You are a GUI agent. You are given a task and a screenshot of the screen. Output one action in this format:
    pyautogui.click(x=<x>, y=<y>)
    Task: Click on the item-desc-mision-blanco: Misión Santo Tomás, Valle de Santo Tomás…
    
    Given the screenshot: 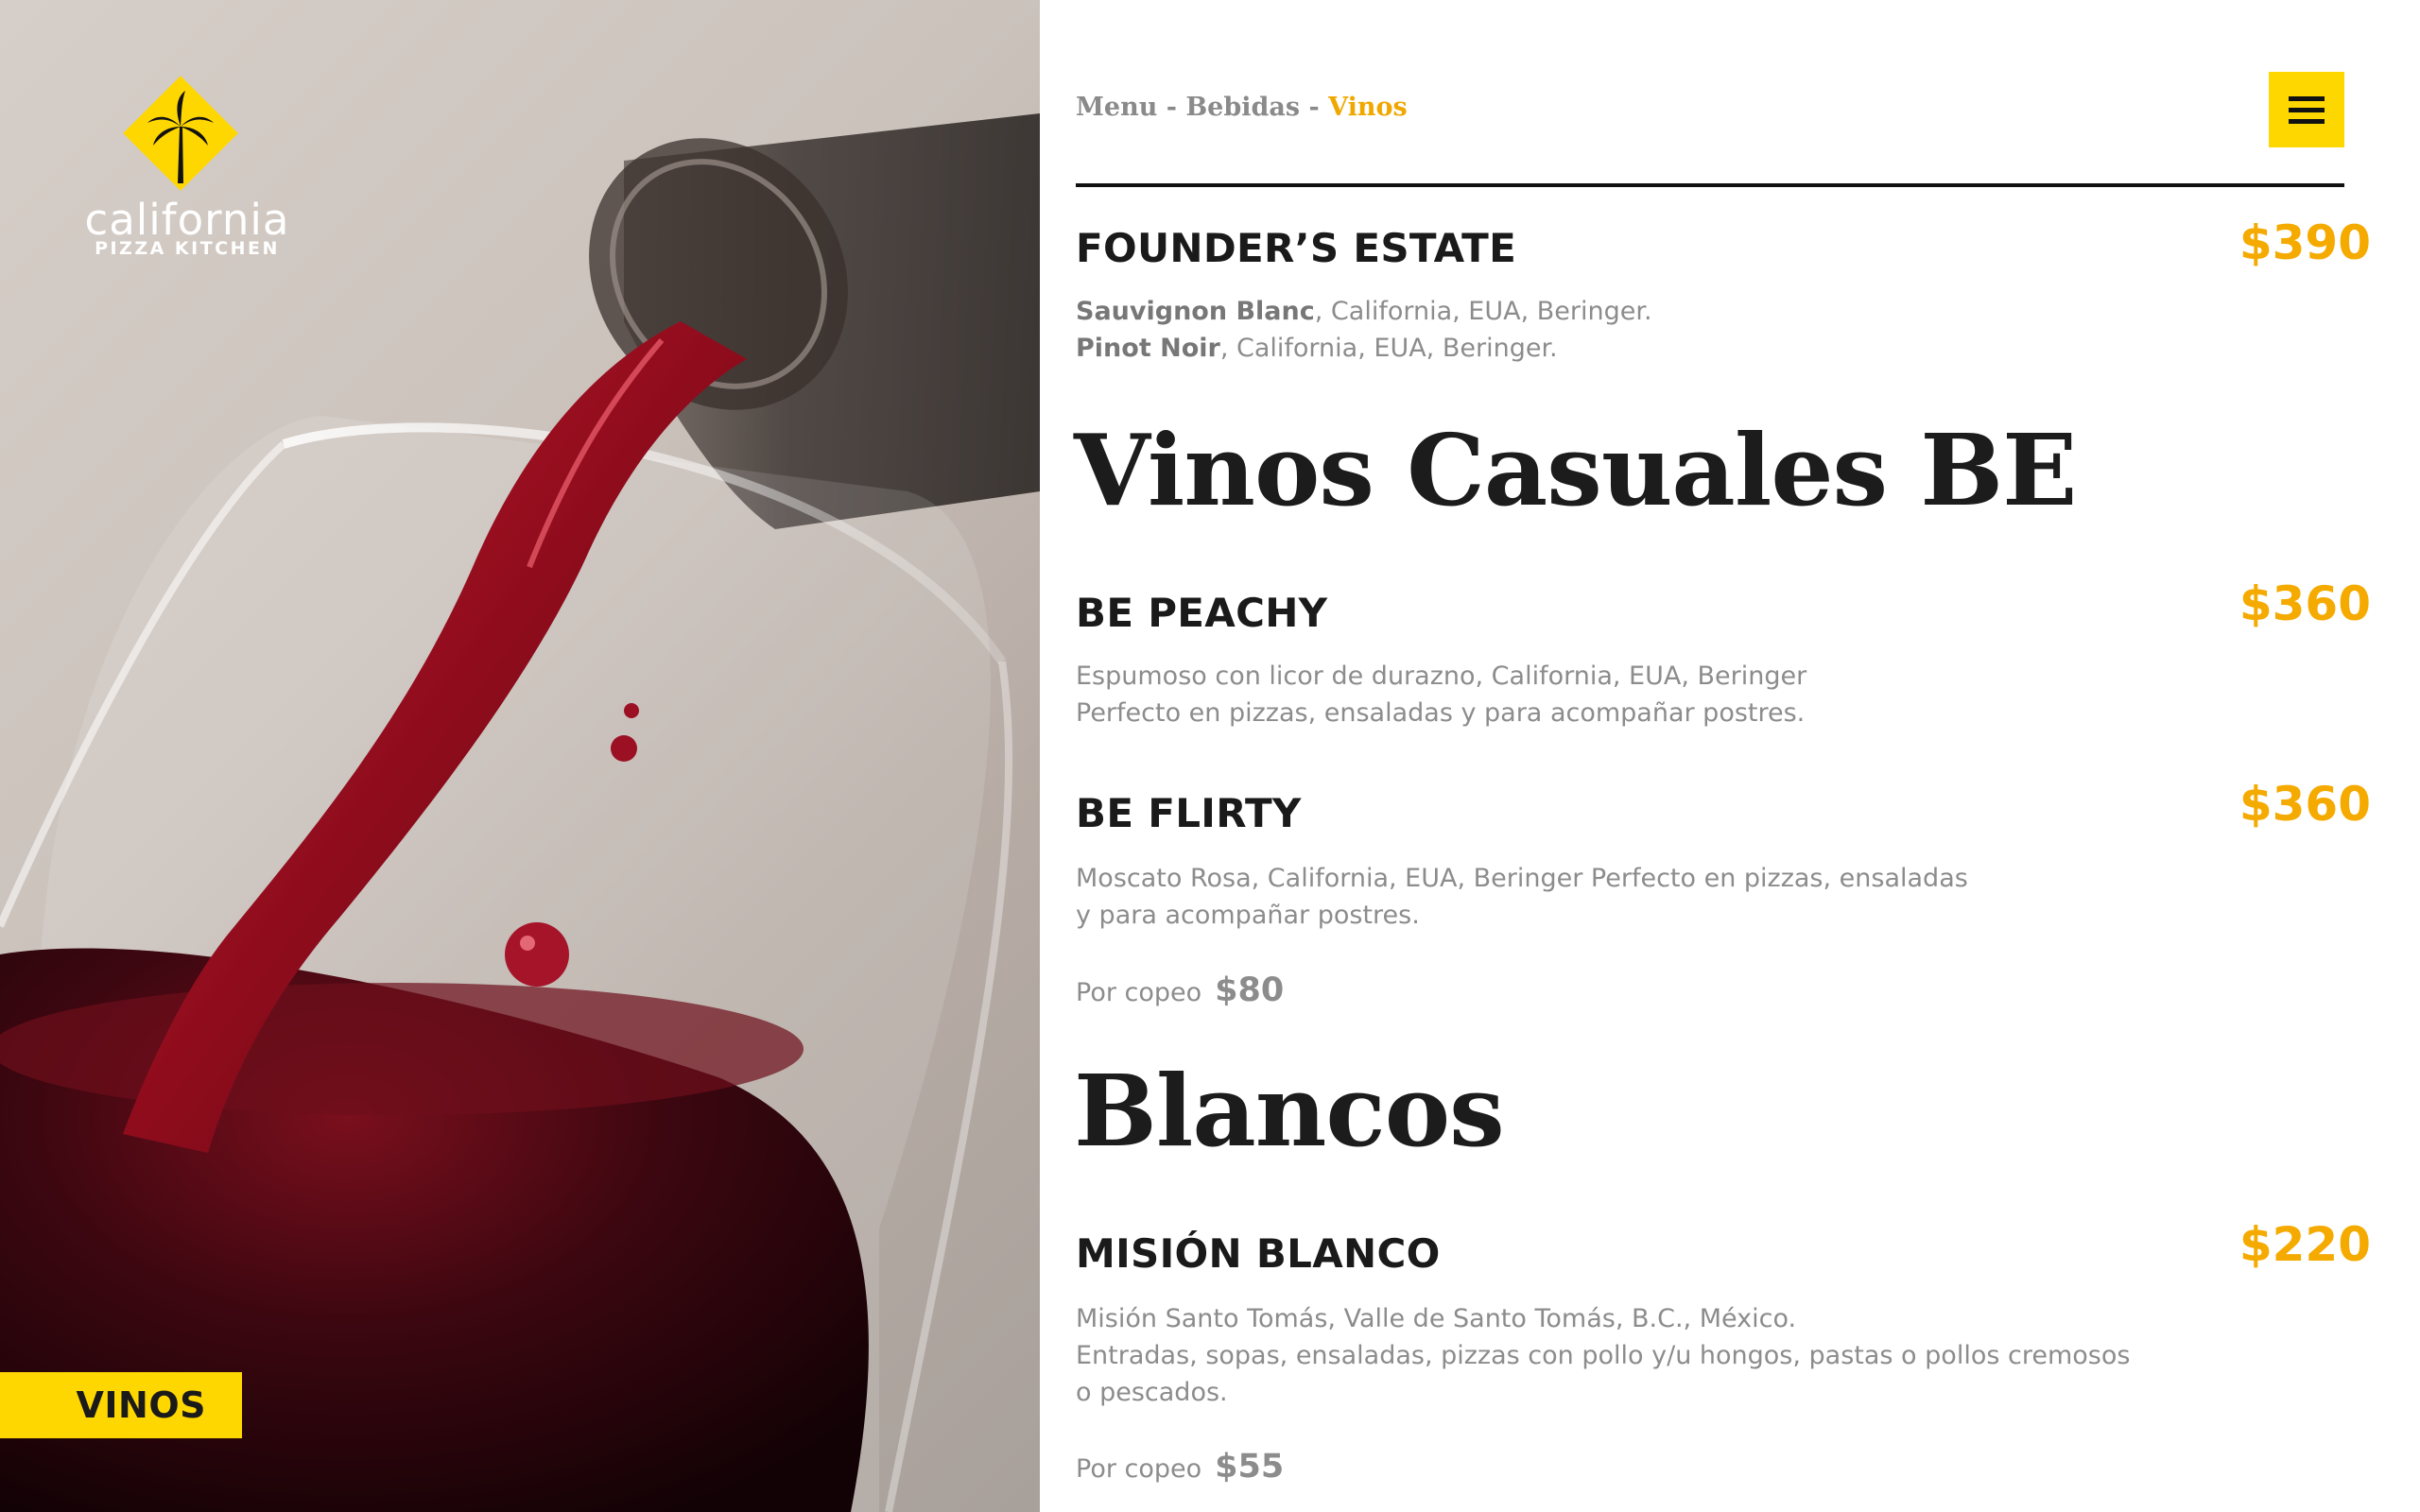 What is the action you would take?
    pyautogui.click(x=1603, y=1355)
    